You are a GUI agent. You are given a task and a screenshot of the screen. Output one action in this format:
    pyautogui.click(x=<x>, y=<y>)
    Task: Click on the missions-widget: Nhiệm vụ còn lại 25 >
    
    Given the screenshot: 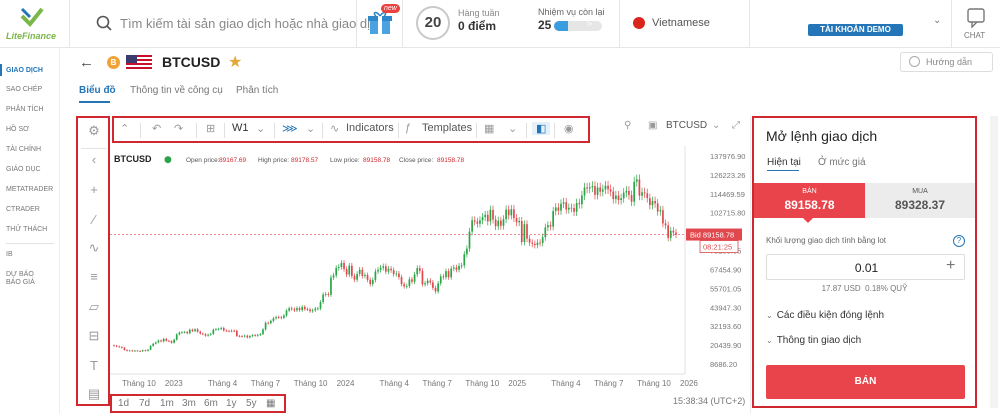 What is the action you would take?
    pyautogui.click(x=575, y=24)
    